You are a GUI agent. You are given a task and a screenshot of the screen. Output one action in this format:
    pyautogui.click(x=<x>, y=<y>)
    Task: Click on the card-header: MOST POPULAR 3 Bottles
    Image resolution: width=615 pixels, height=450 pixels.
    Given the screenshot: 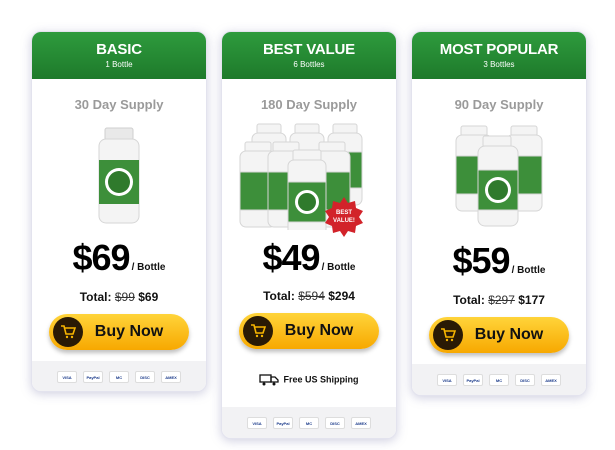 What is the action you would take?
    pyautogui.click(x=499, y=55)
    